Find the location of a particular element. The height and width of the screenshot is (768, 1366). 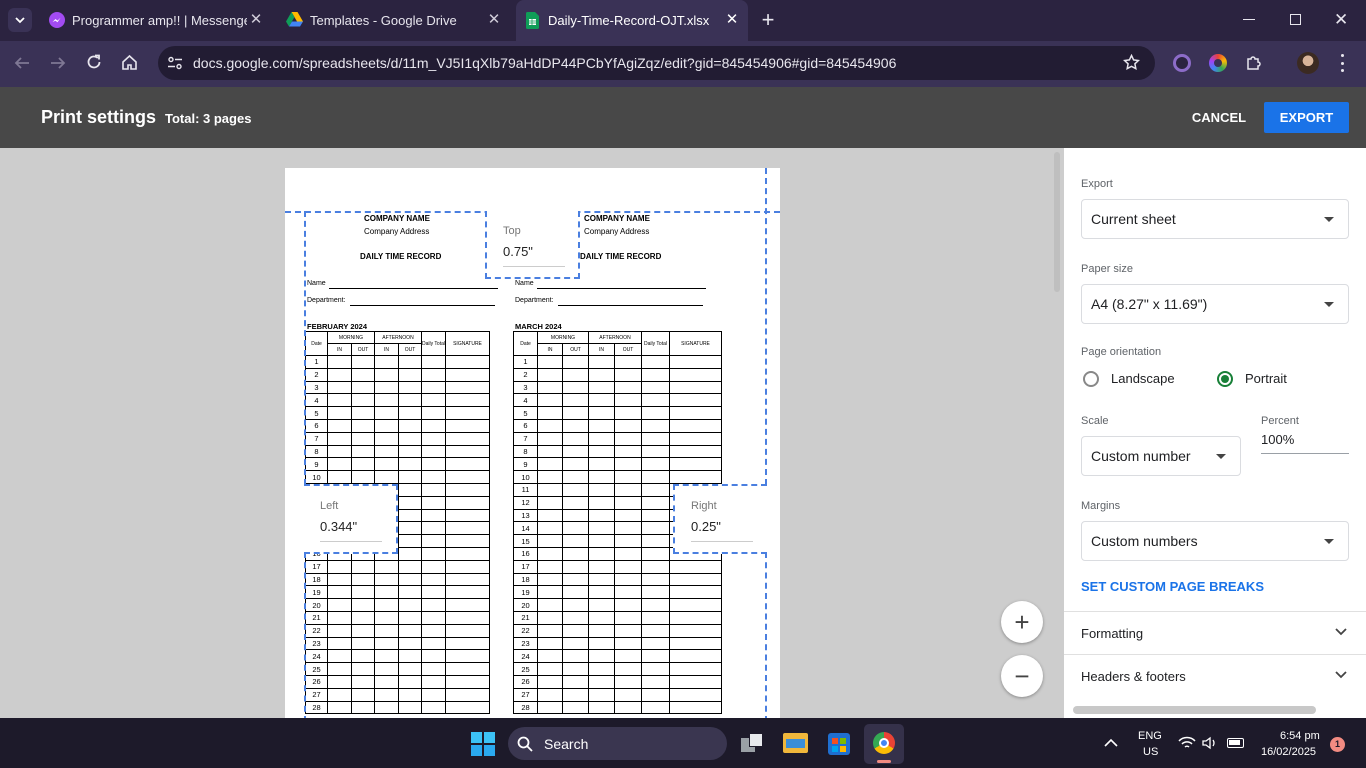

battery-icon is located at coordinates (1235, 743).